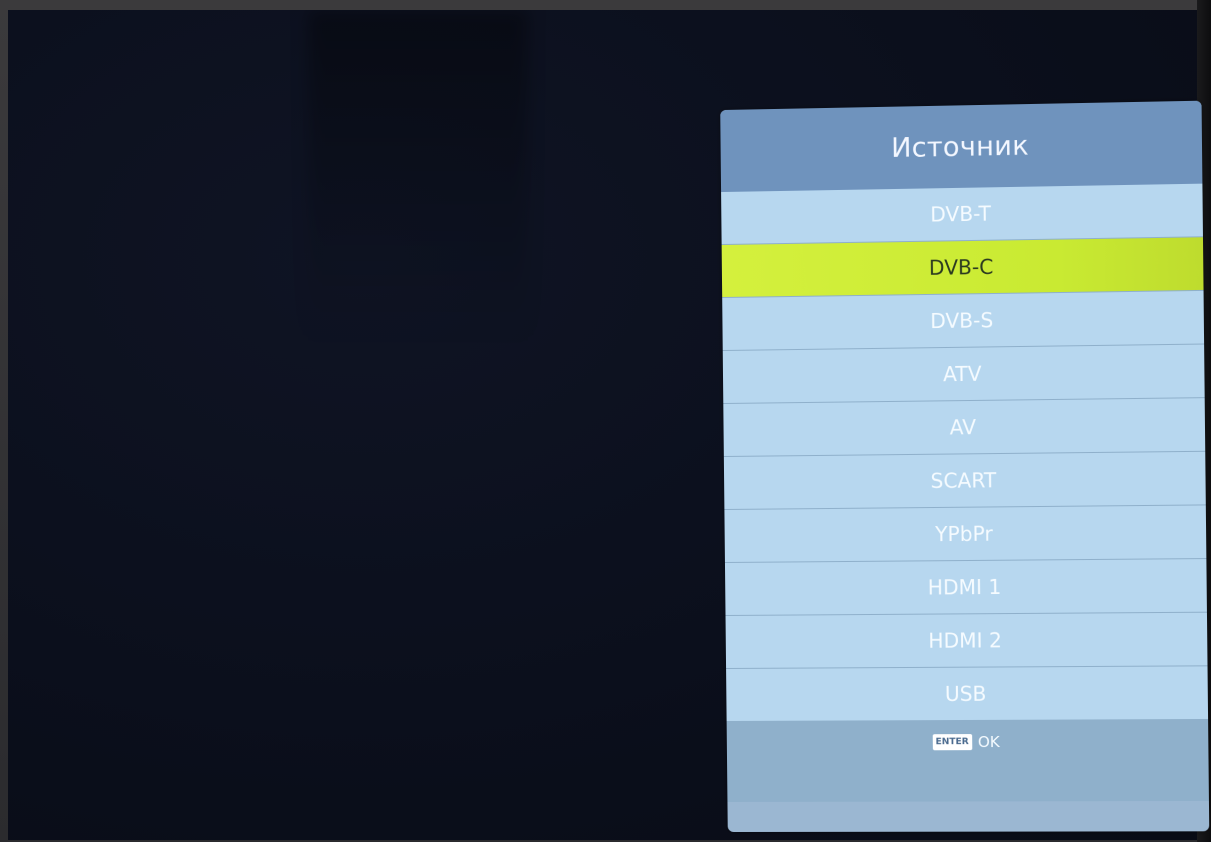 The width and height of the screenshot is (1211, 842). I want to click on source-item-ypbpr: YPbPr, so click(965, 534).